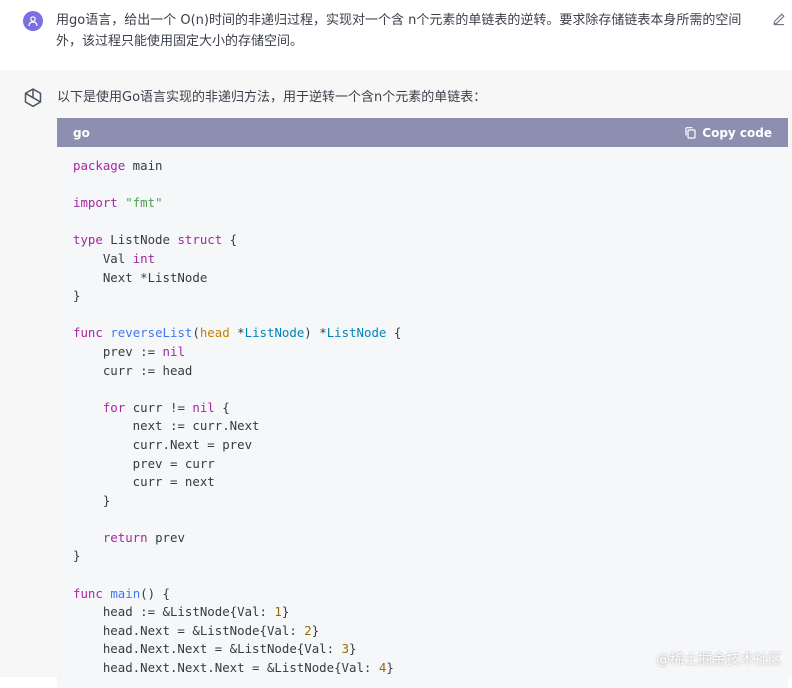 This screenshot has width=792, height=688. Describe the element at coordinates (118, 203) in the screenshot. I see `code-line: import "fmt"` at that location.